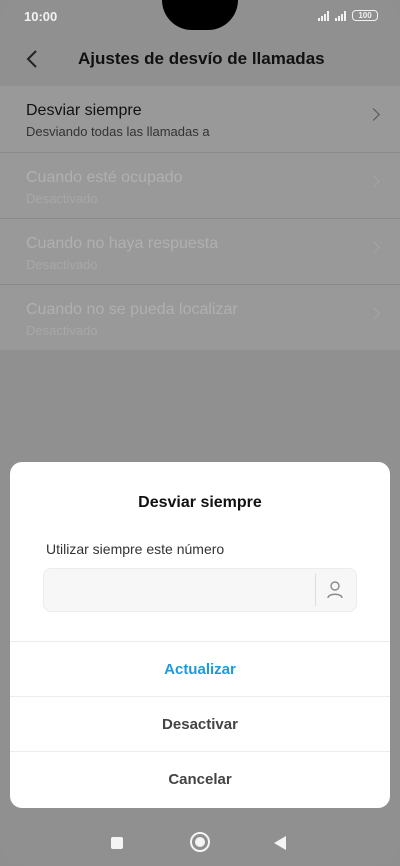 This screenshot has width=400, height=866. I want to click on item-title: Cuando no se pueda localizar, so click(132, 309).